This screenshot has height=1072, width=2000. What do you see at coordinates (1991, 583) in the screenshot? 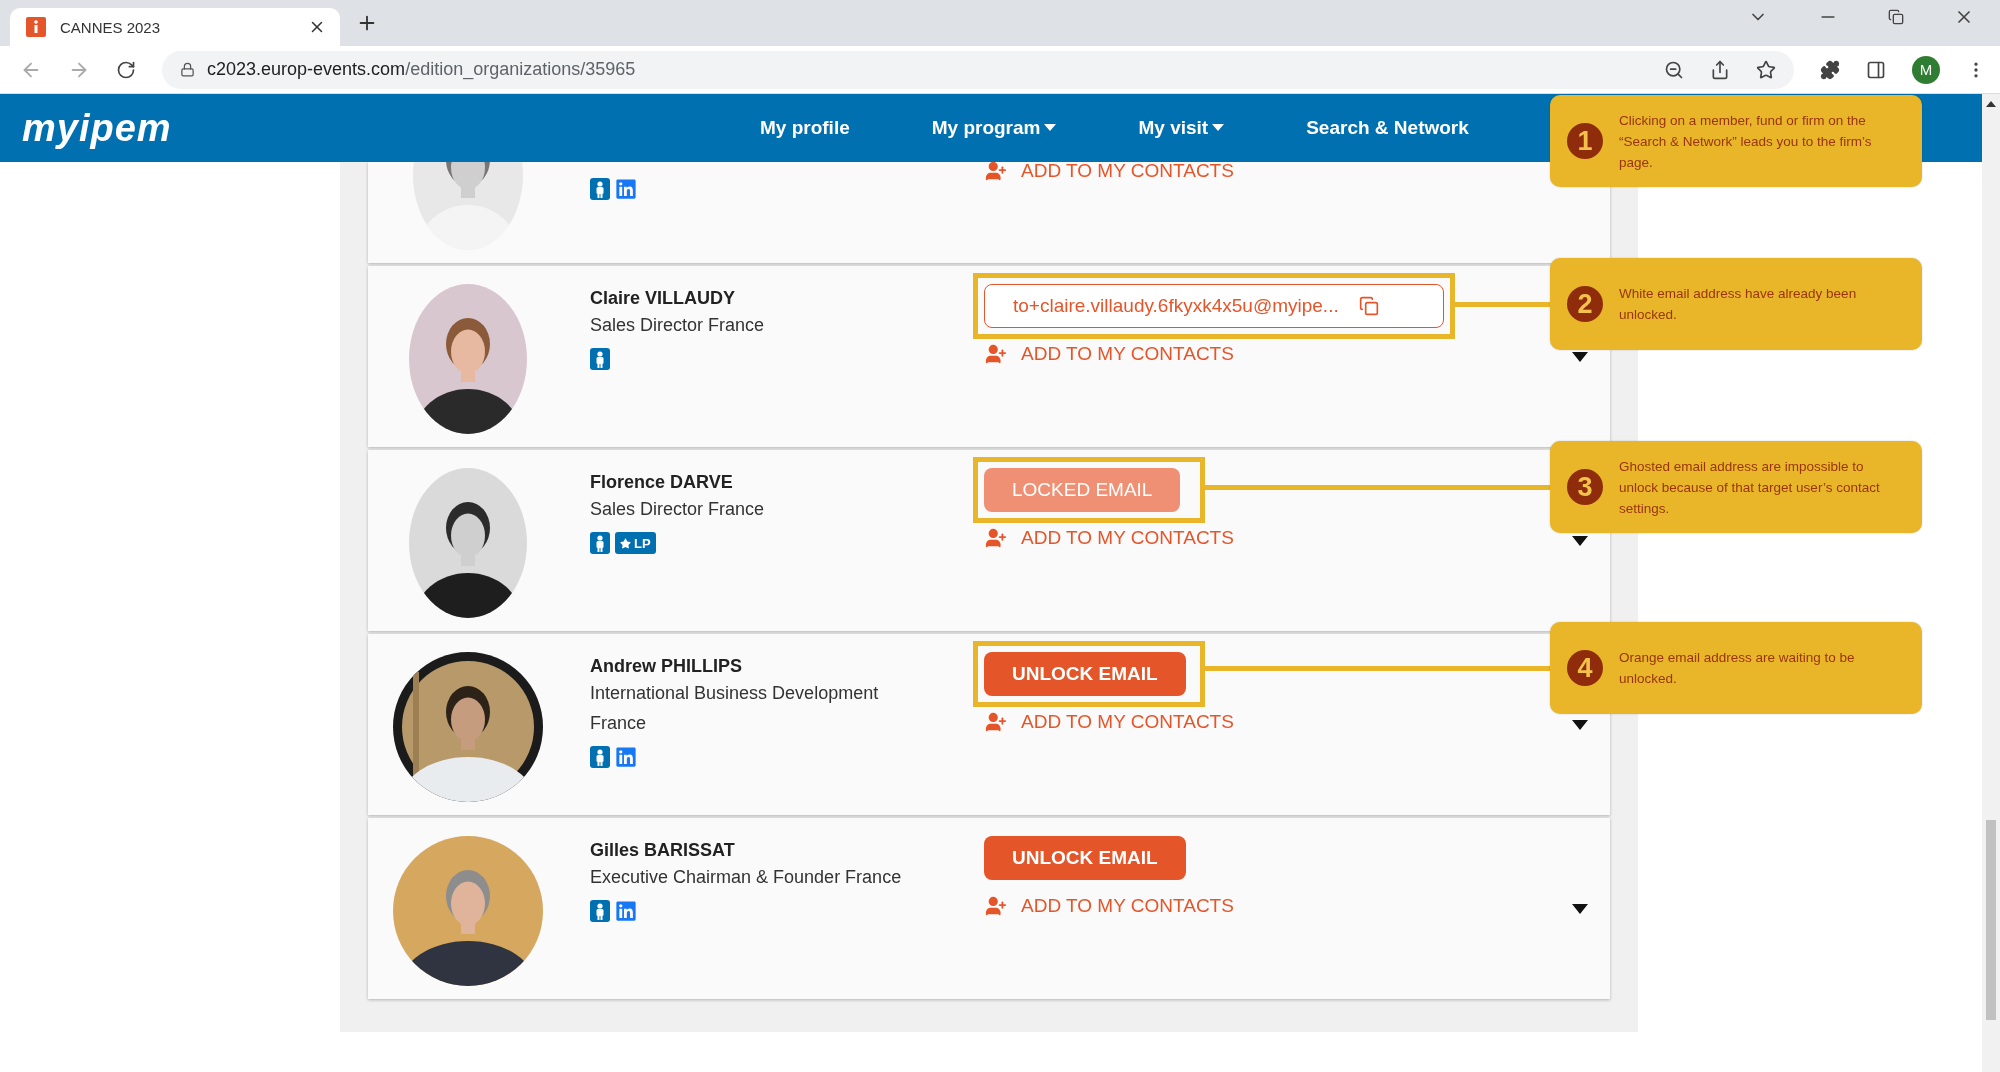
I see `scrollbar` at bounding box center [1991, 583].